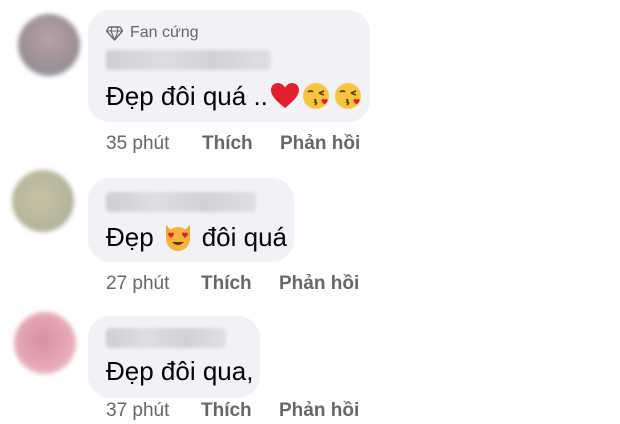  What do you see at coordinates (164, 32) in the screenshot?
I see `badge-label: Fan cứng` at bounding box center [164, 32].